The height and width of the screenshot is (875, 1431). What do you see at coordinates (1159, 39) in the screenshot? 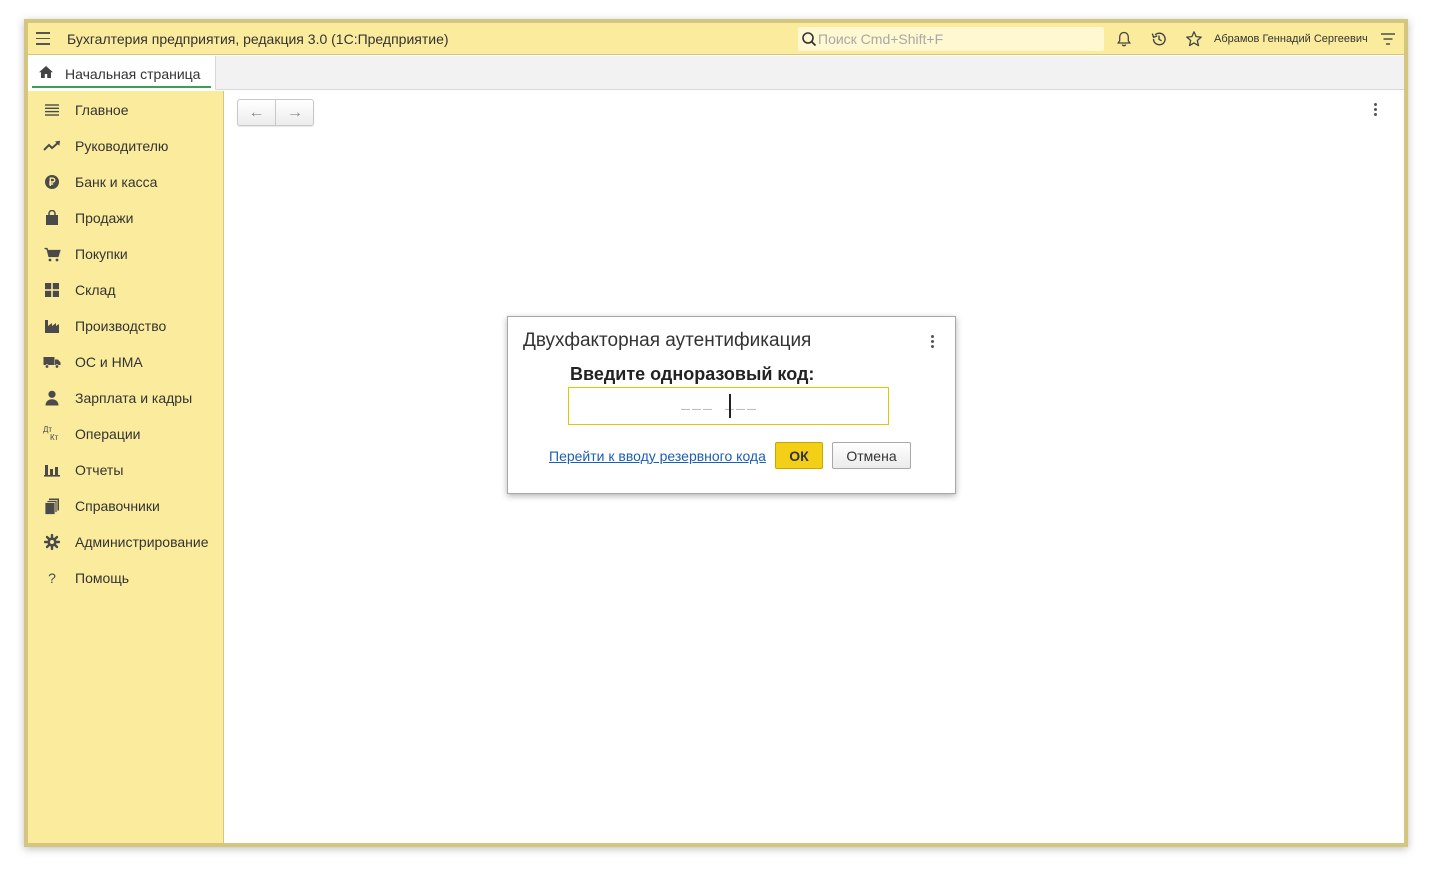
I see `history-icon` at bounding box center [1159, 39].